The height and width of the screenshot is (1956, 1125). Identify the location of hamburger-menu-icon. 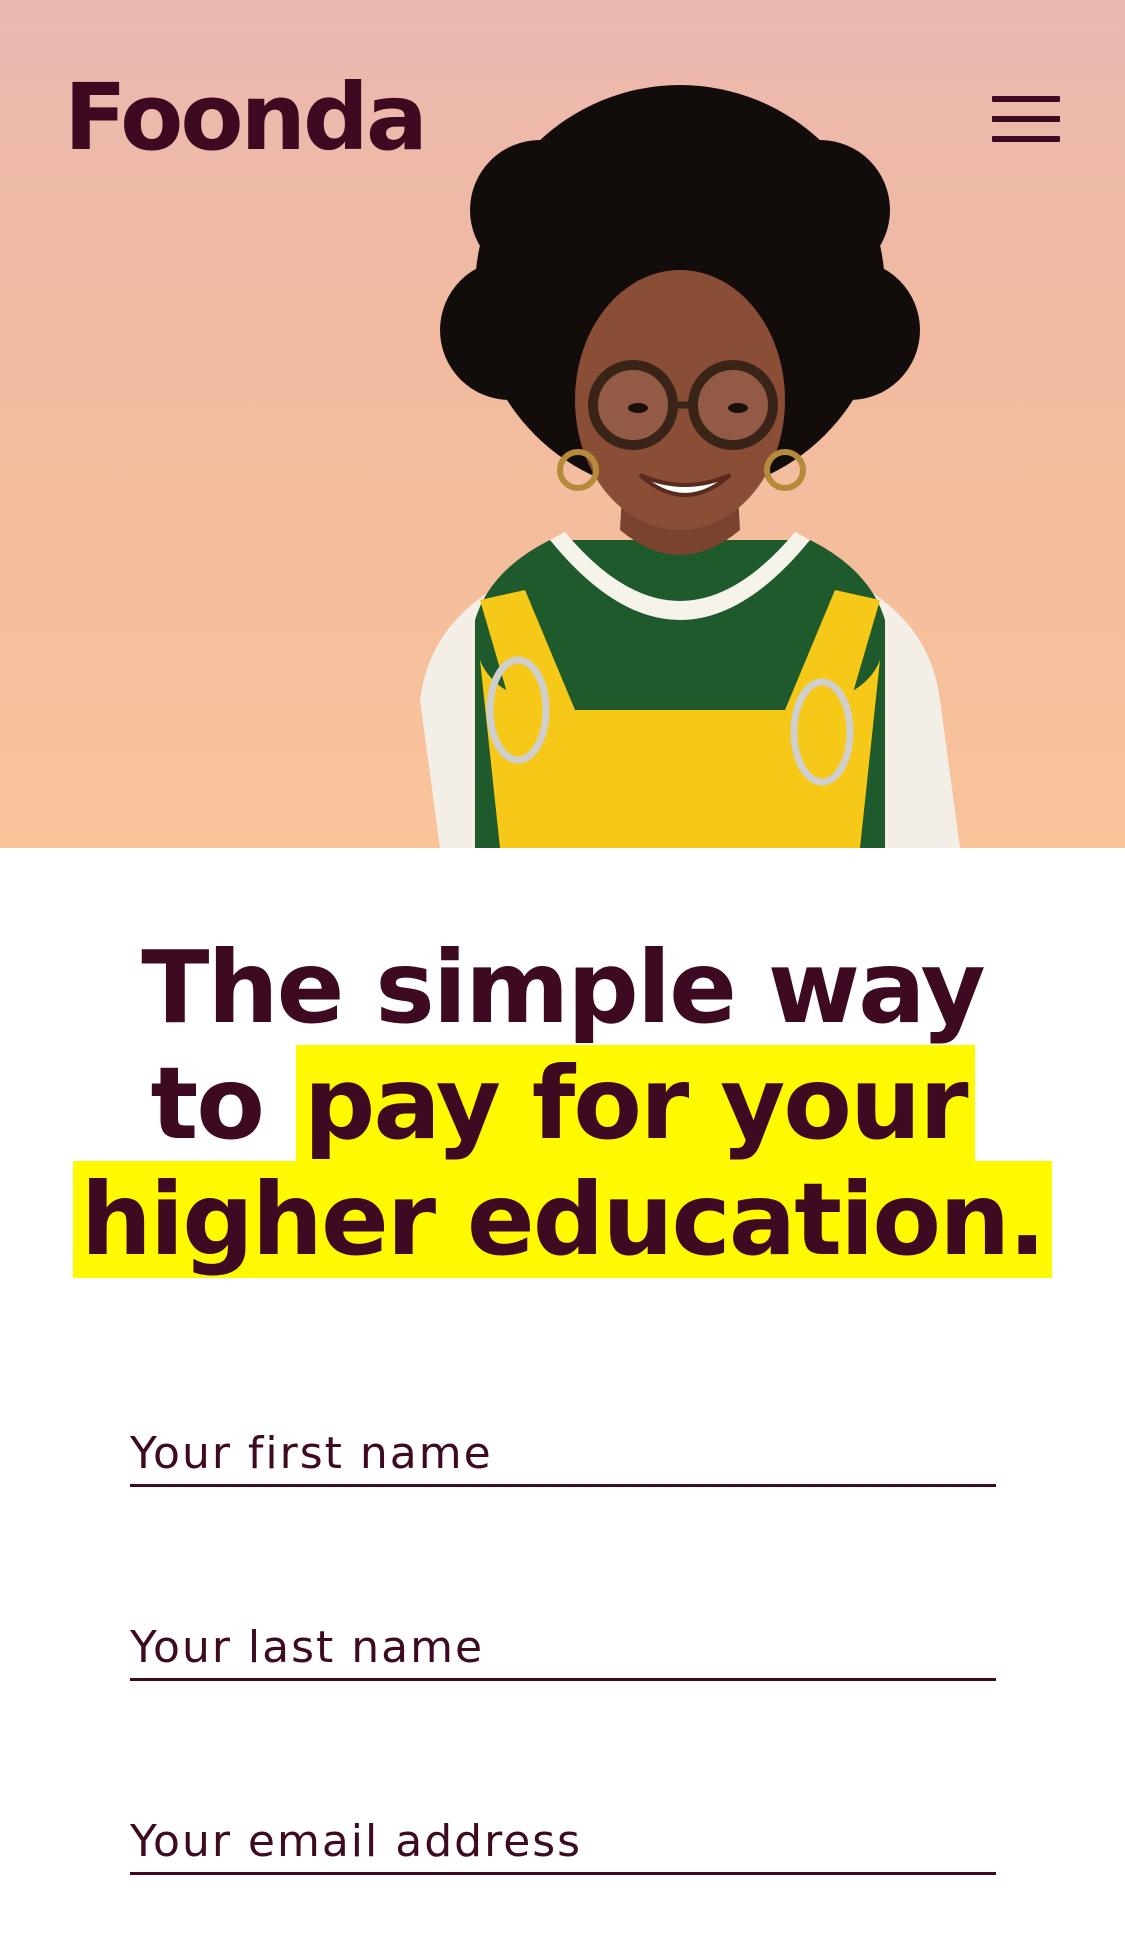
(1026, 120).